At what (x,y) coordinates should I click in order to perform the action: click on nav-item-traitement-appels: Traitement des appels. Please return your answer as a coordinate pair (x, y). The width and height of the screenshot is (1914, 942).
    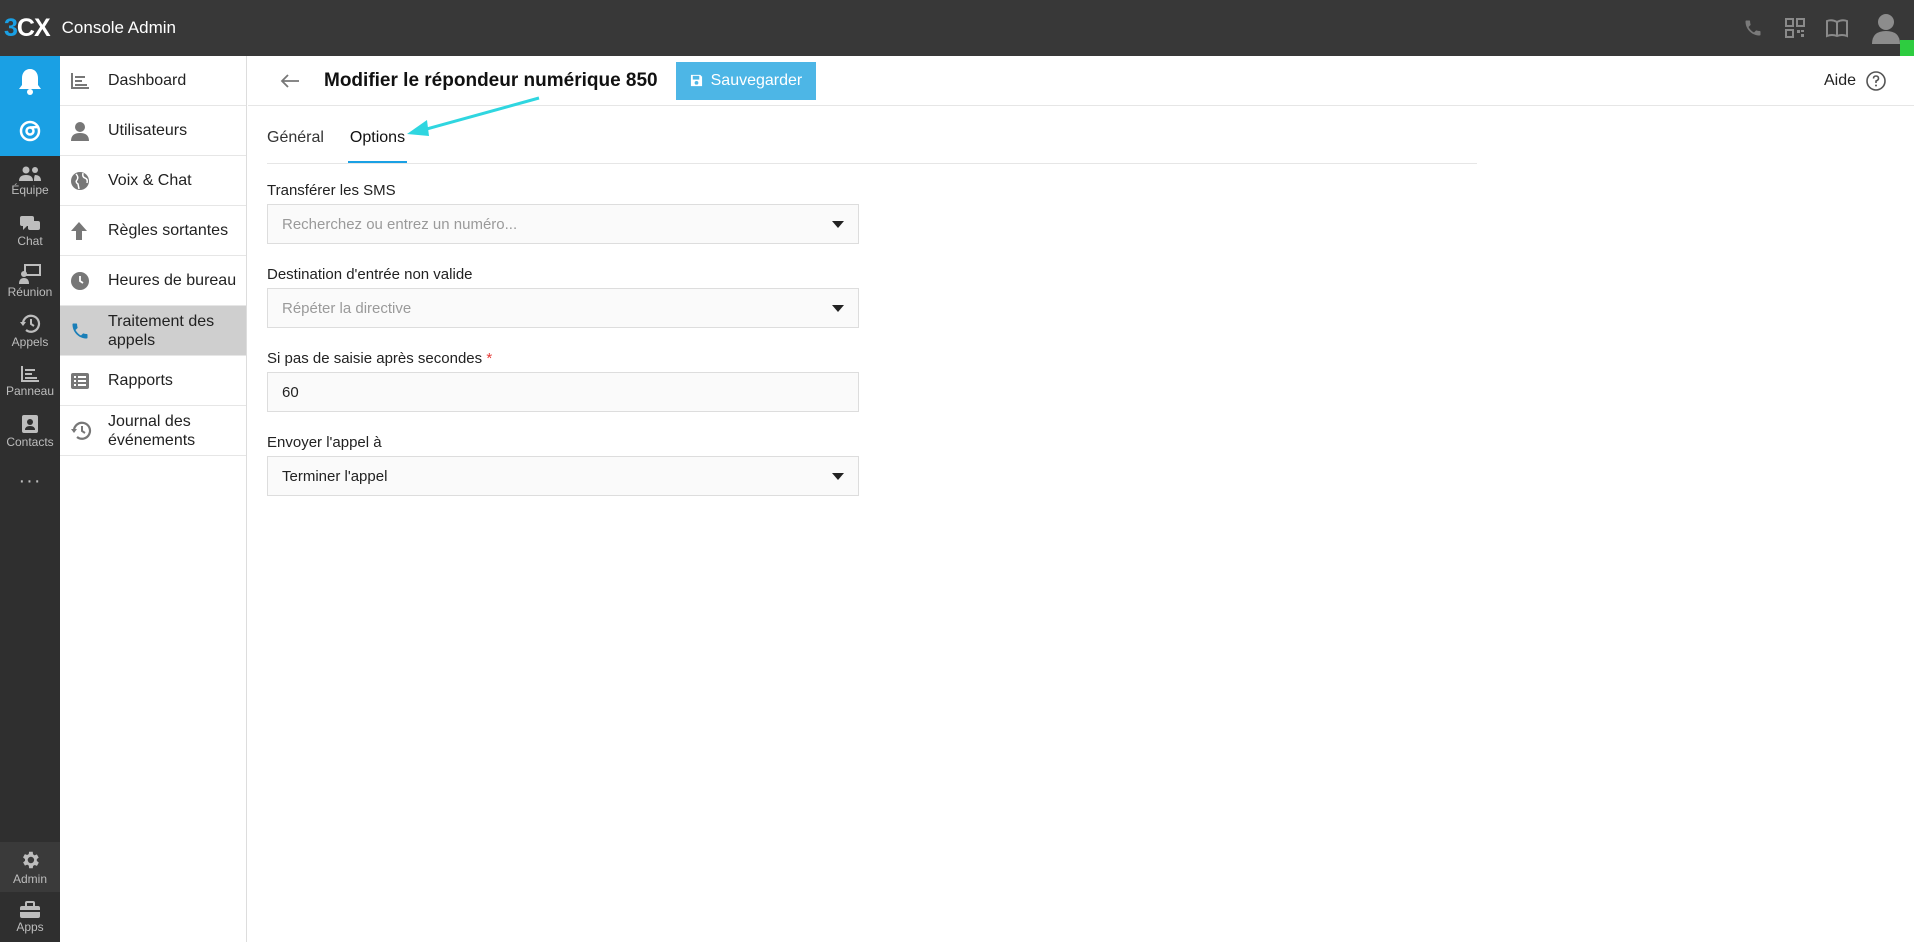
    Looking at the image, I should click on (153, 331).